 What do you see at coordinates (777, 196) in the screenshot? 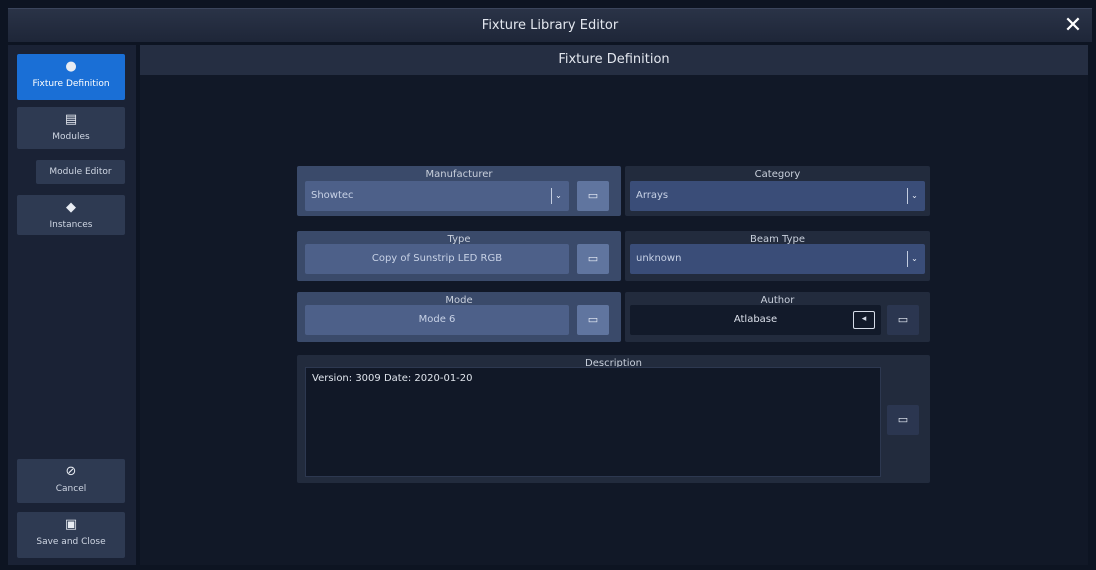
I see `category-select: Arrays ⌄` at bounding box center [777, 196].